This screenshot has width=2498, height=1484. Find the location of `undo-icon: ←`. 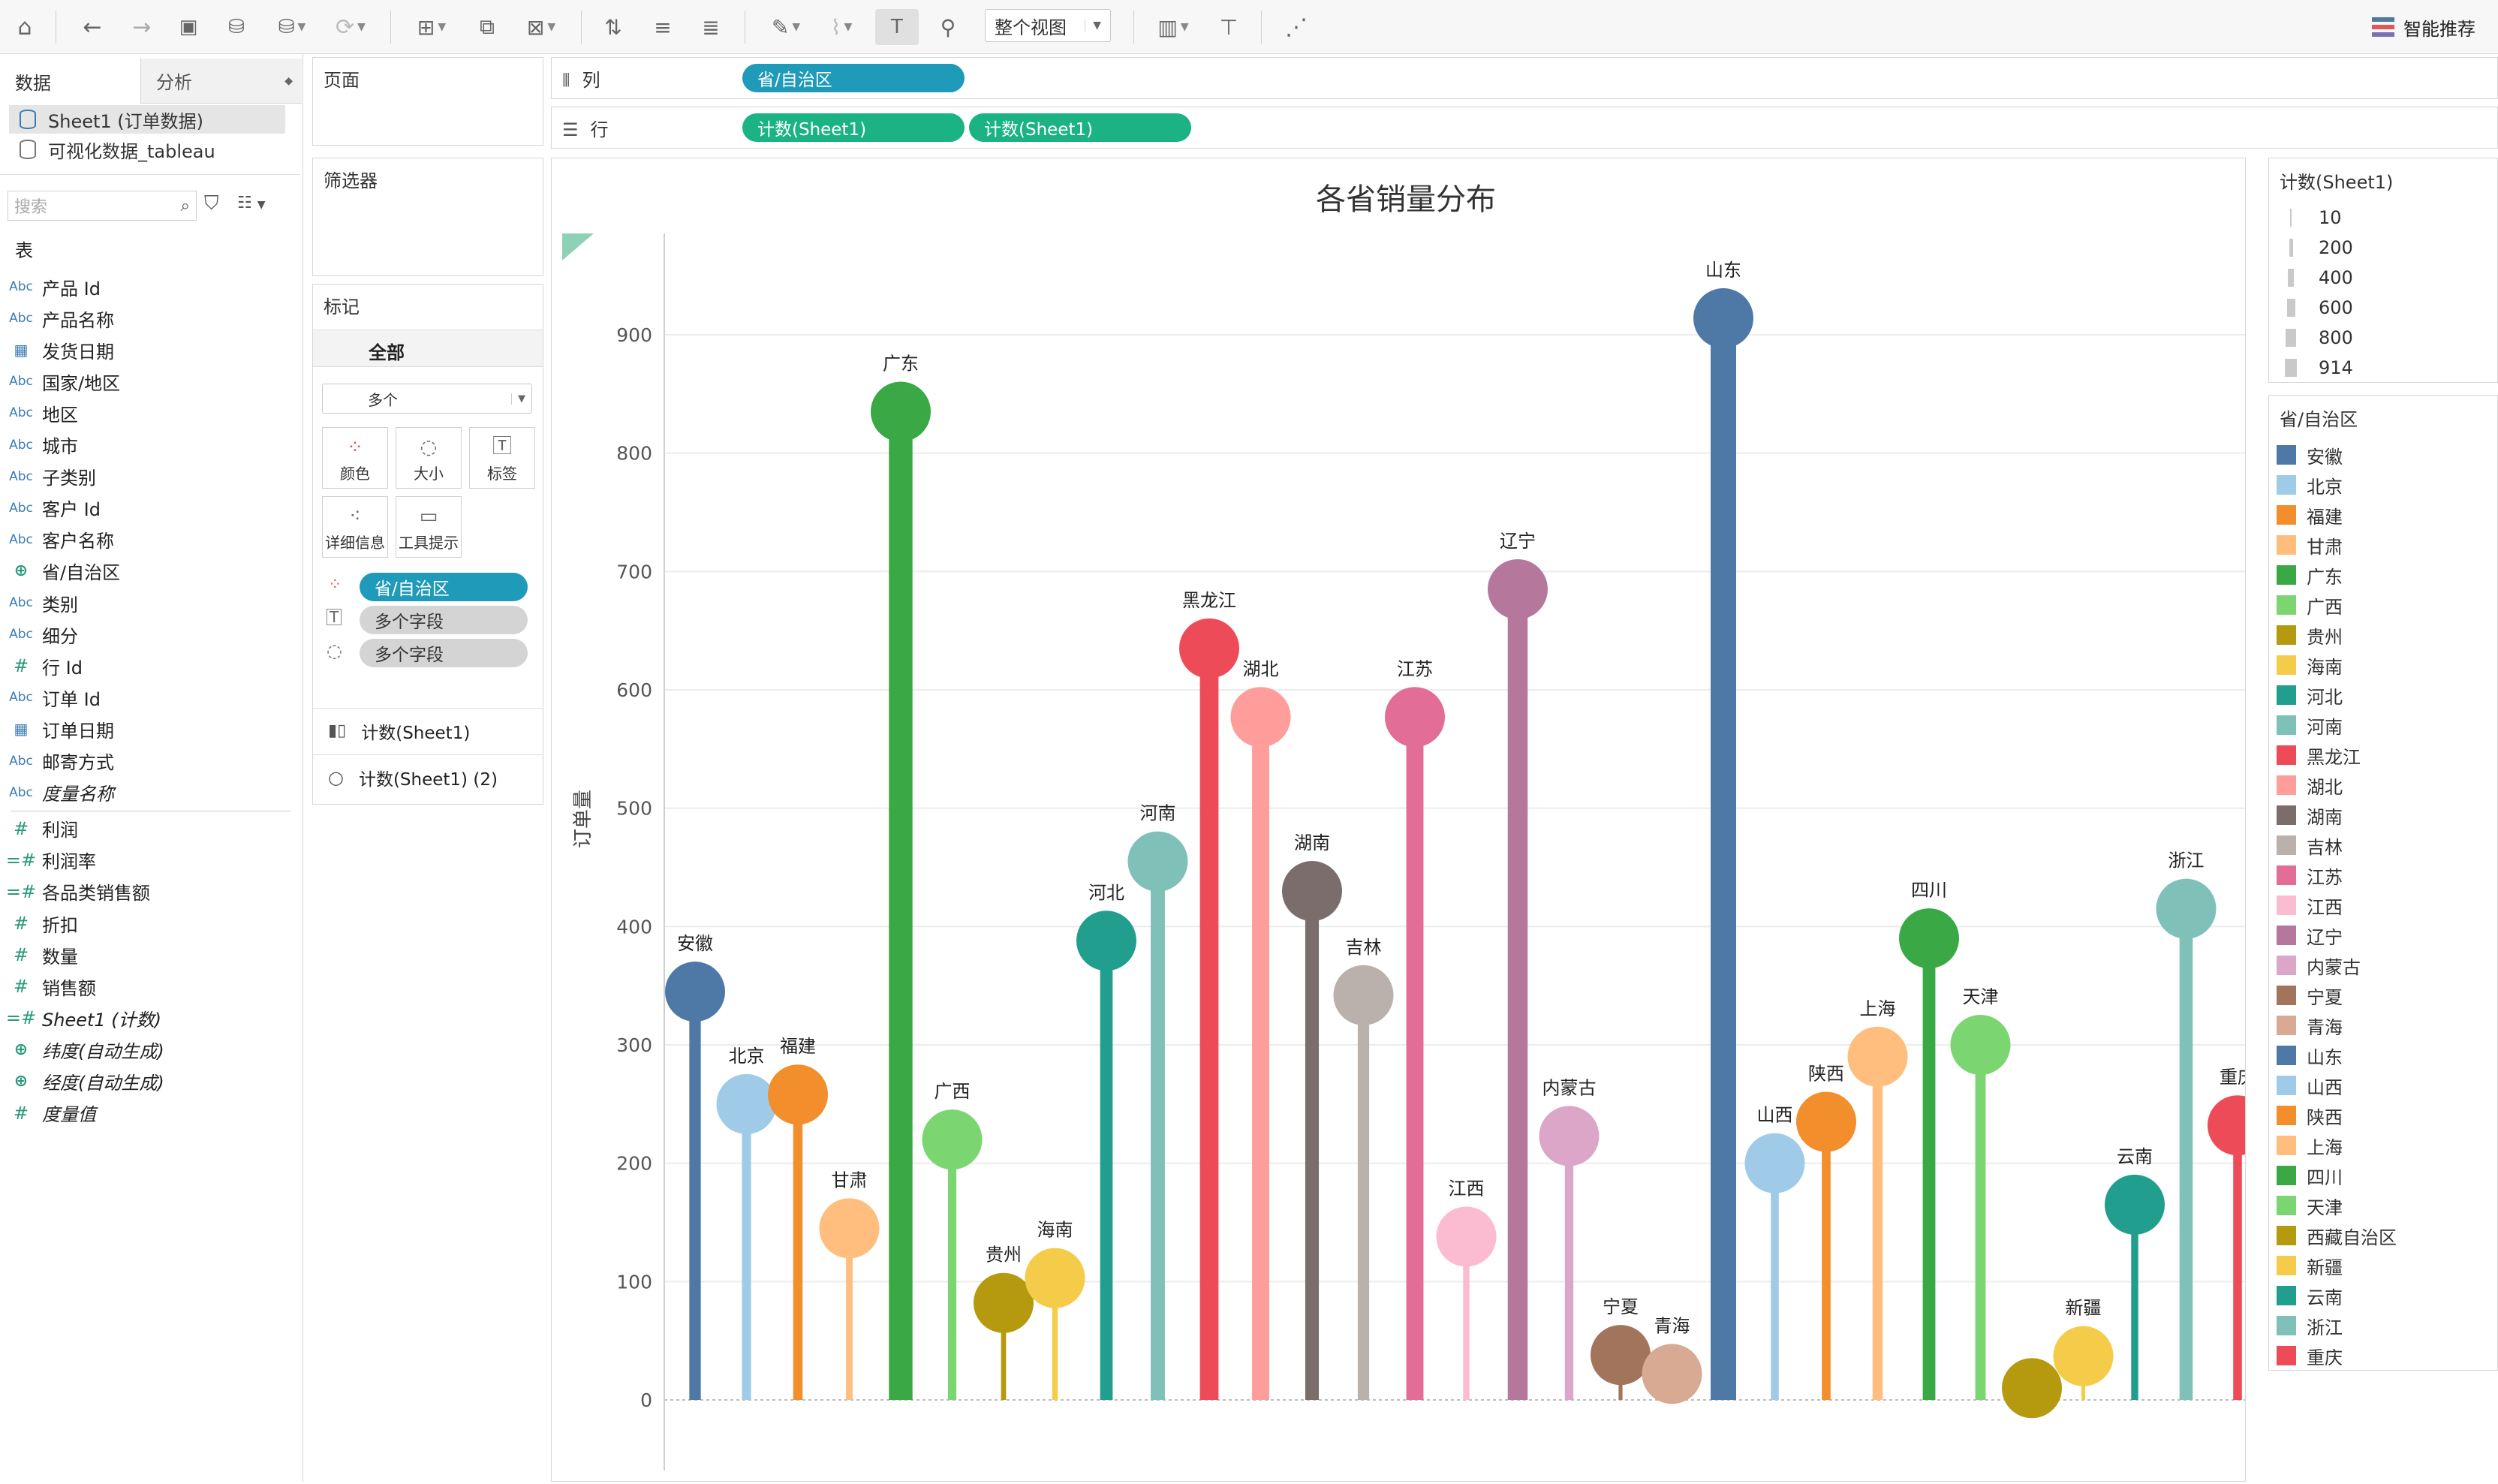

undo-icon: ← is located at coordinates (92, 27).